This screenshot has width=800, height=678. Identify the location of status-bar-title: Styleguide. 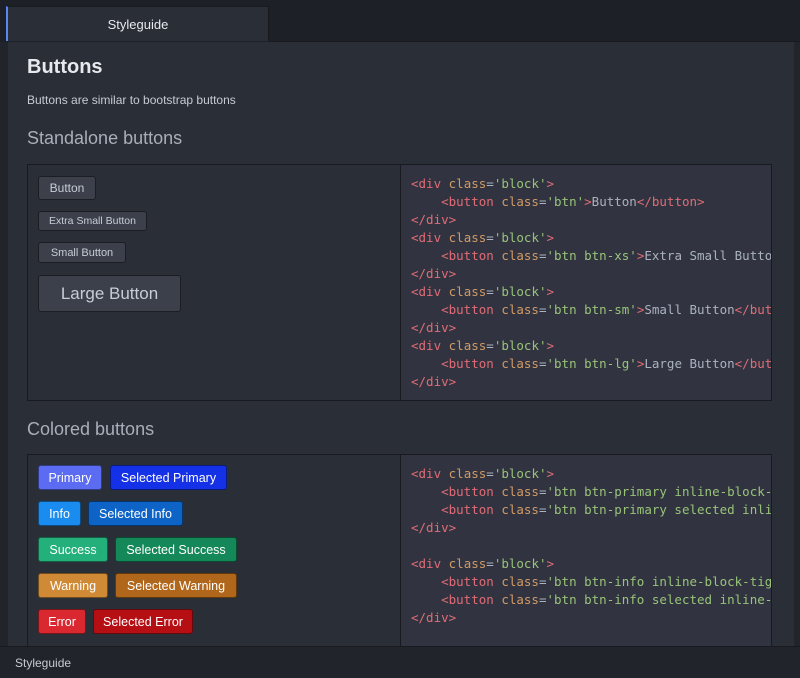
(43, 663).